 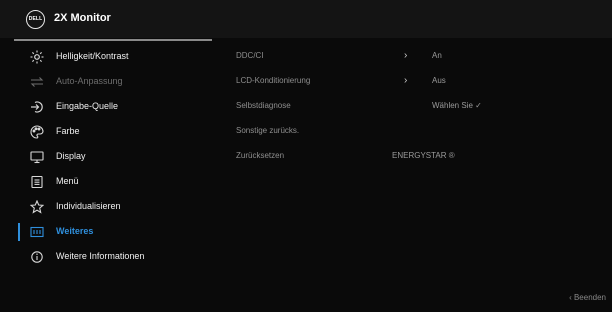 I want to click on menu-item-brightness-contrast: Helligkeit/Kontrast, so click(x=113, y=56).